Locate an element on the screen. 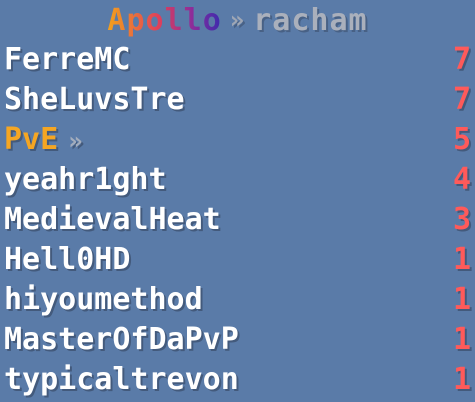 Image resolution: width=475 pixels, height=402 pixels. player-name: SheLuvsTre is located at coordinates (94, 99).